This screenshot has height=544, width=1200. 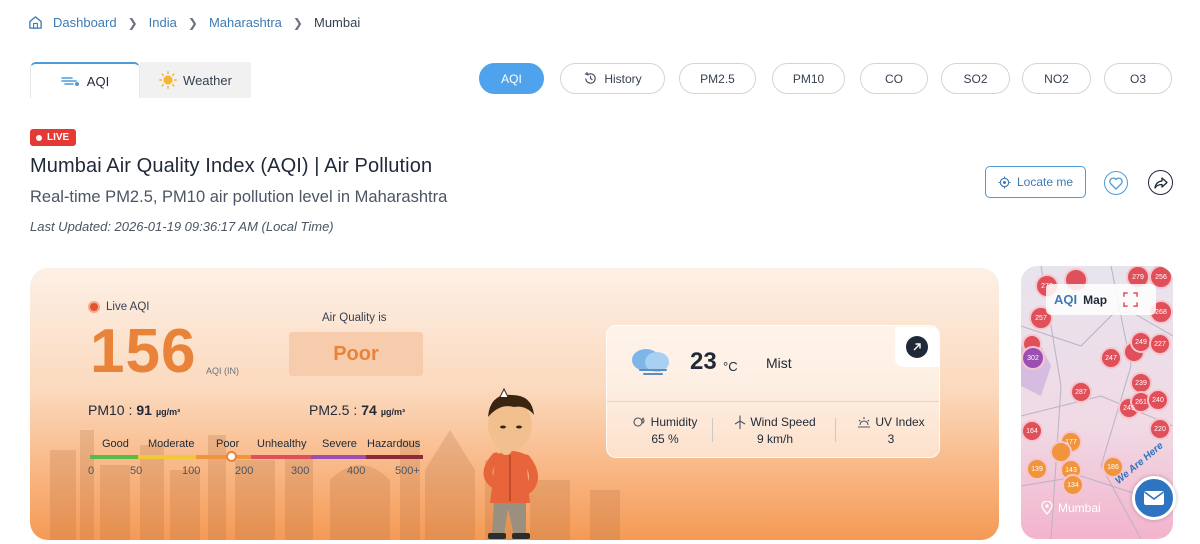 What do you see at coordinates (114, 457) in the screenshot?
I see `scale-segment-good` at bounding box center [114, 457].